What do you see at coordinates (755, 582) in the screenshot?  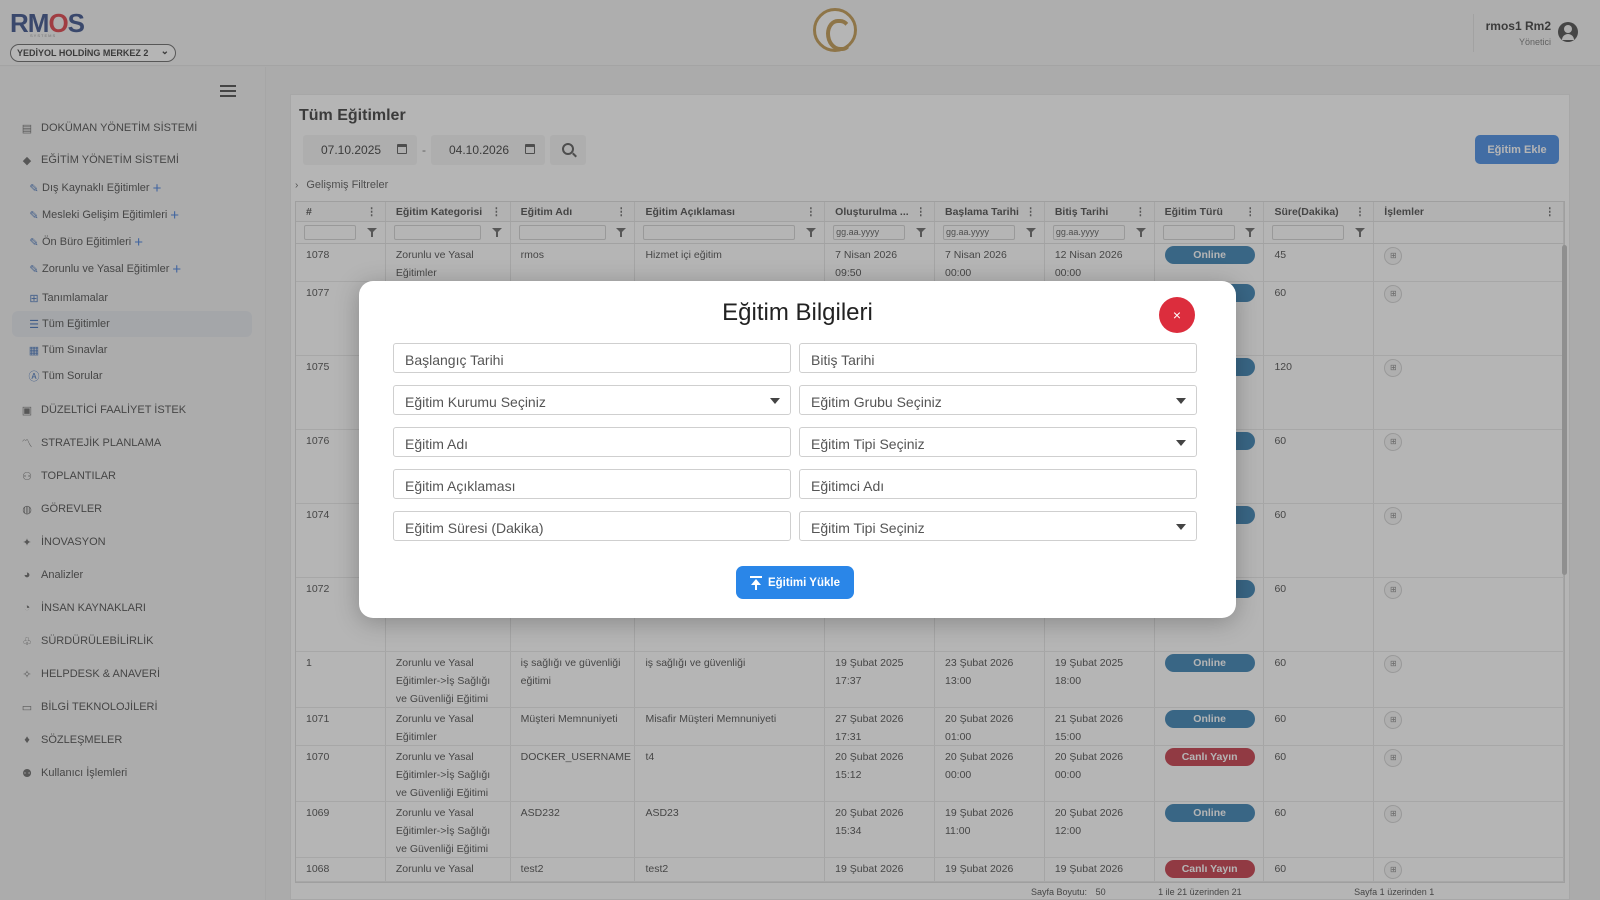 I see `upload-icon` at bounding box center [755, 582].